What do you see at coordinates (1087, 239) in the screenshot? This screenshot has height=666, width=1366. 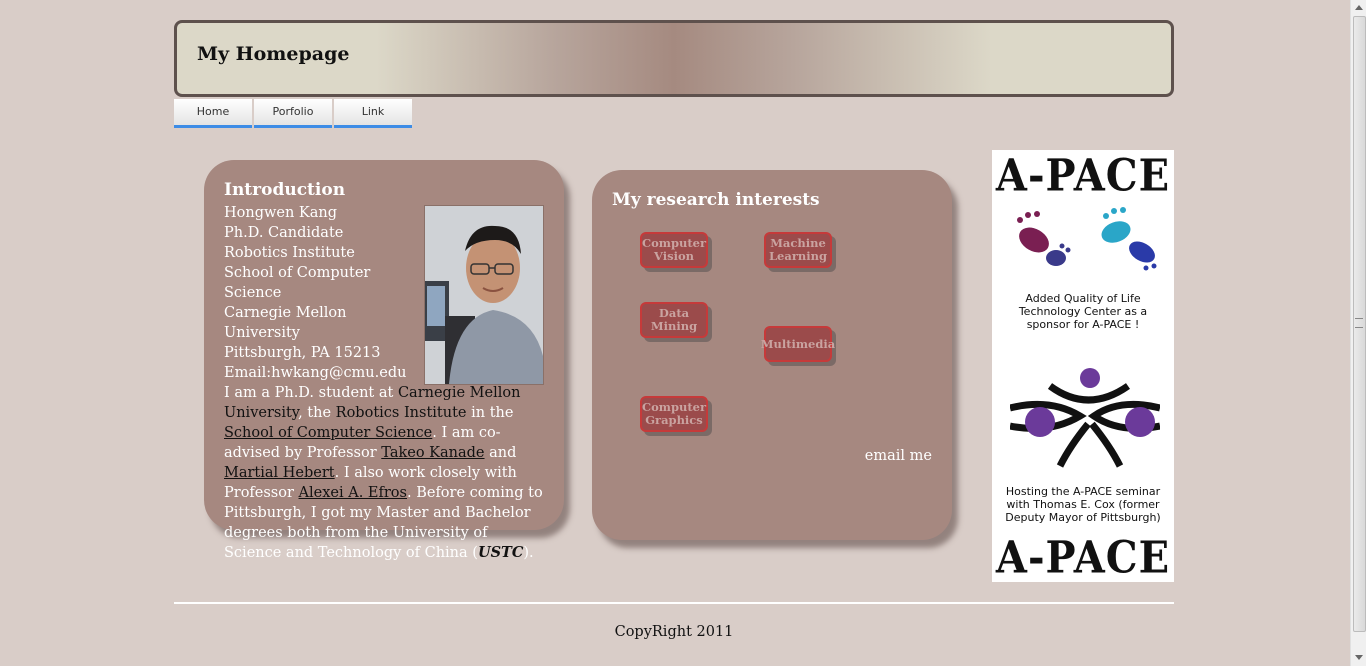 I see `footprints-icon` at bounding box center [1087, 239].